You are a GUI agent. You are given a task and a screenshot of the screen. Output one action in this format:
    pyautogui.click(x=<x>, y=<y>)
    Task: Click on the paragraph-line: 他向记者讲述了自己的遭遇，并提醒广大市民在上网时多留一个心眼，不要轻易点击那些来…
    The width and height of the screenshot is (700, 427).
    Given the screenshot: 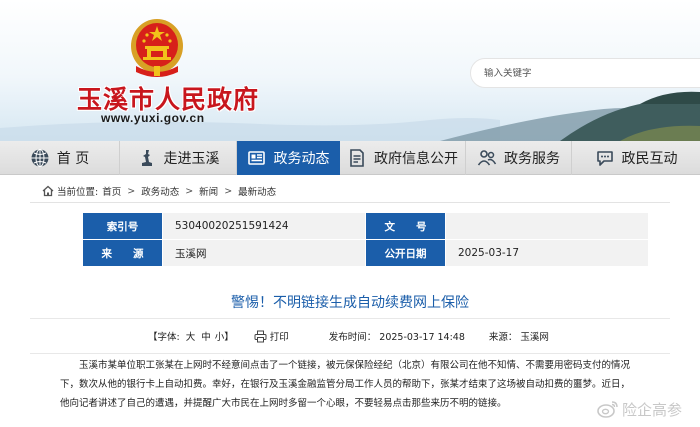 What is the action you would take?
    pyautogui.click(x=283, y=403)
    